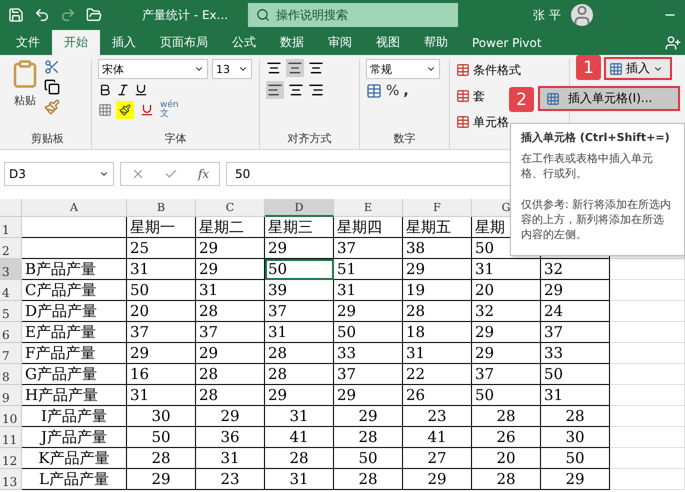  Describe the element at coordinates (74, 479) in the screenshot. I see `table-cell: L产品产量` at that location.